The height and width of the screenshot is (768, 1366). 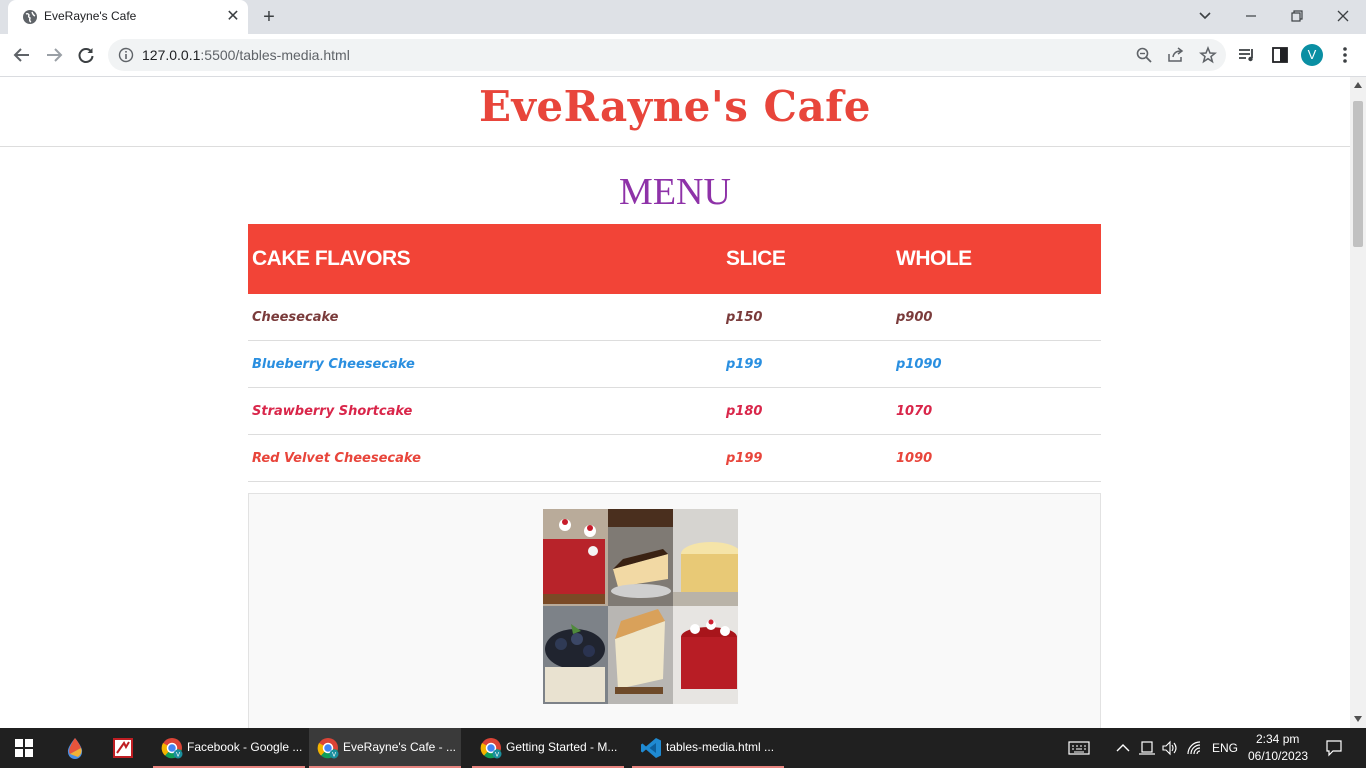 I want to click on whole-price-cell: 1070, so click(x=996, y=411).